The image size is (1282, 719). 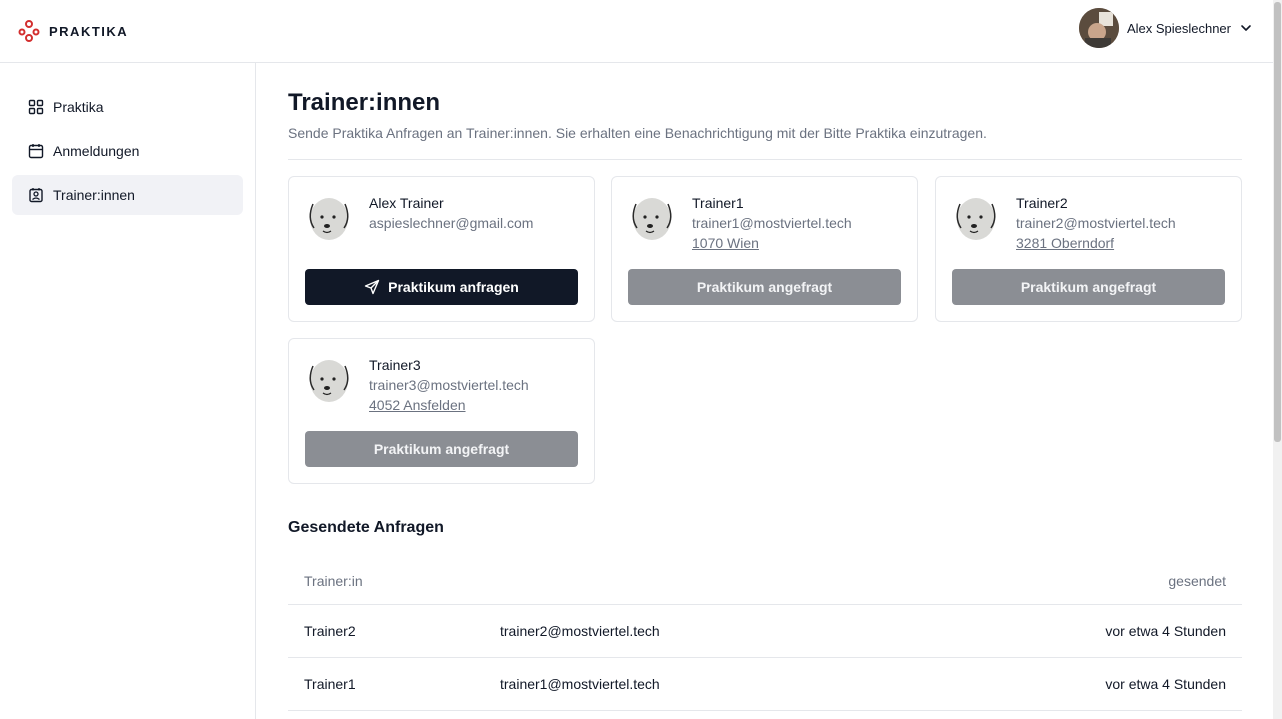 I want to click on scrollbar, so click(x=1277, y=359).